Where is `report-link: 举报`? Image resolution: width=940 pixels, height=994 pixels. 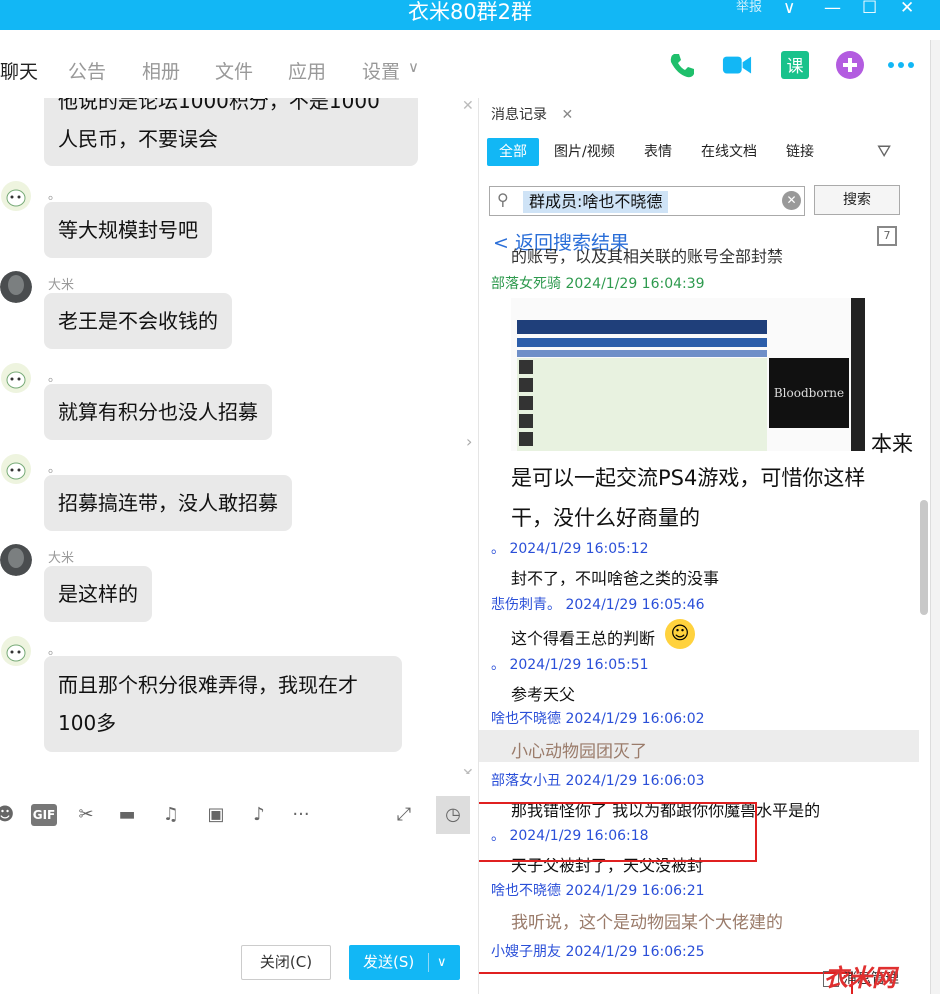
report-link: 举报 is located at coordinates (749, 8).